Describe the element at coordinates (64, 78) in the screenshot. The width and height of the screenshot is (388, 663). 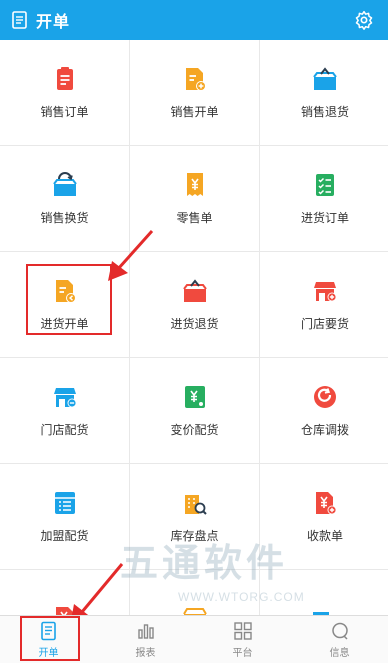
I see `clipboard-icon` at that location.